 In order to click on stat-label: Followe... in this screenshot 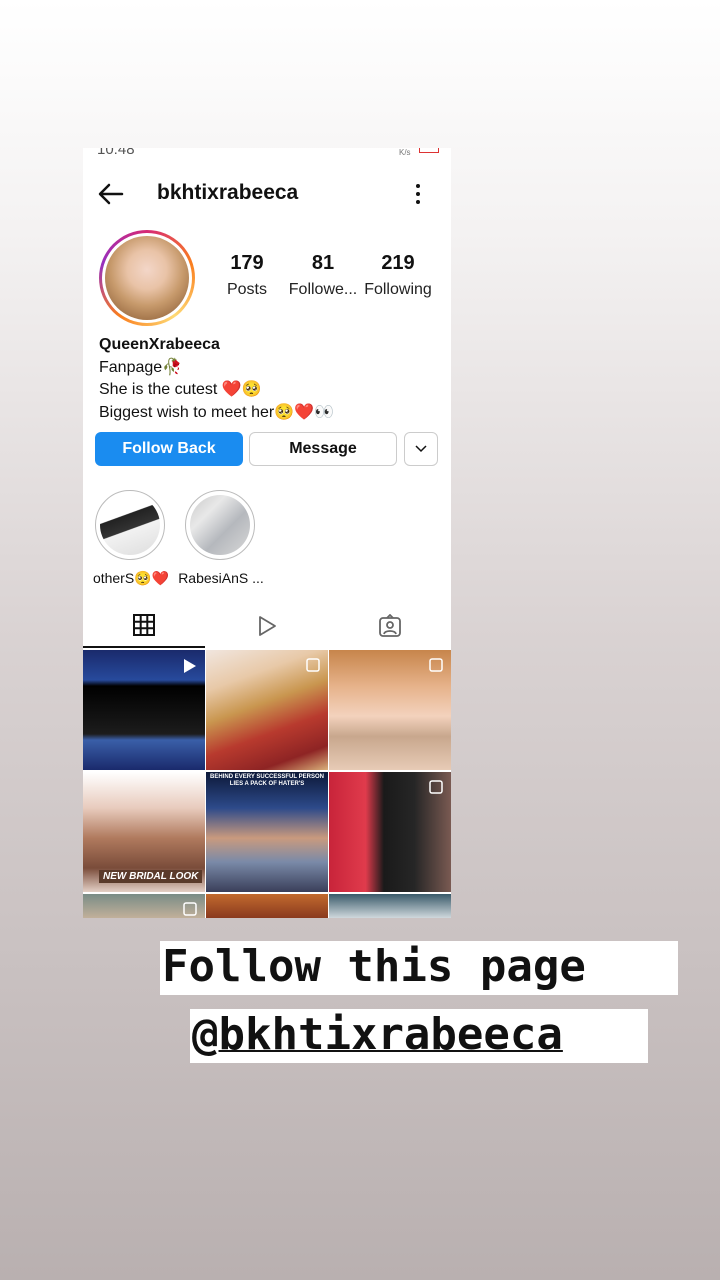, I will do `click(323, 289)`.